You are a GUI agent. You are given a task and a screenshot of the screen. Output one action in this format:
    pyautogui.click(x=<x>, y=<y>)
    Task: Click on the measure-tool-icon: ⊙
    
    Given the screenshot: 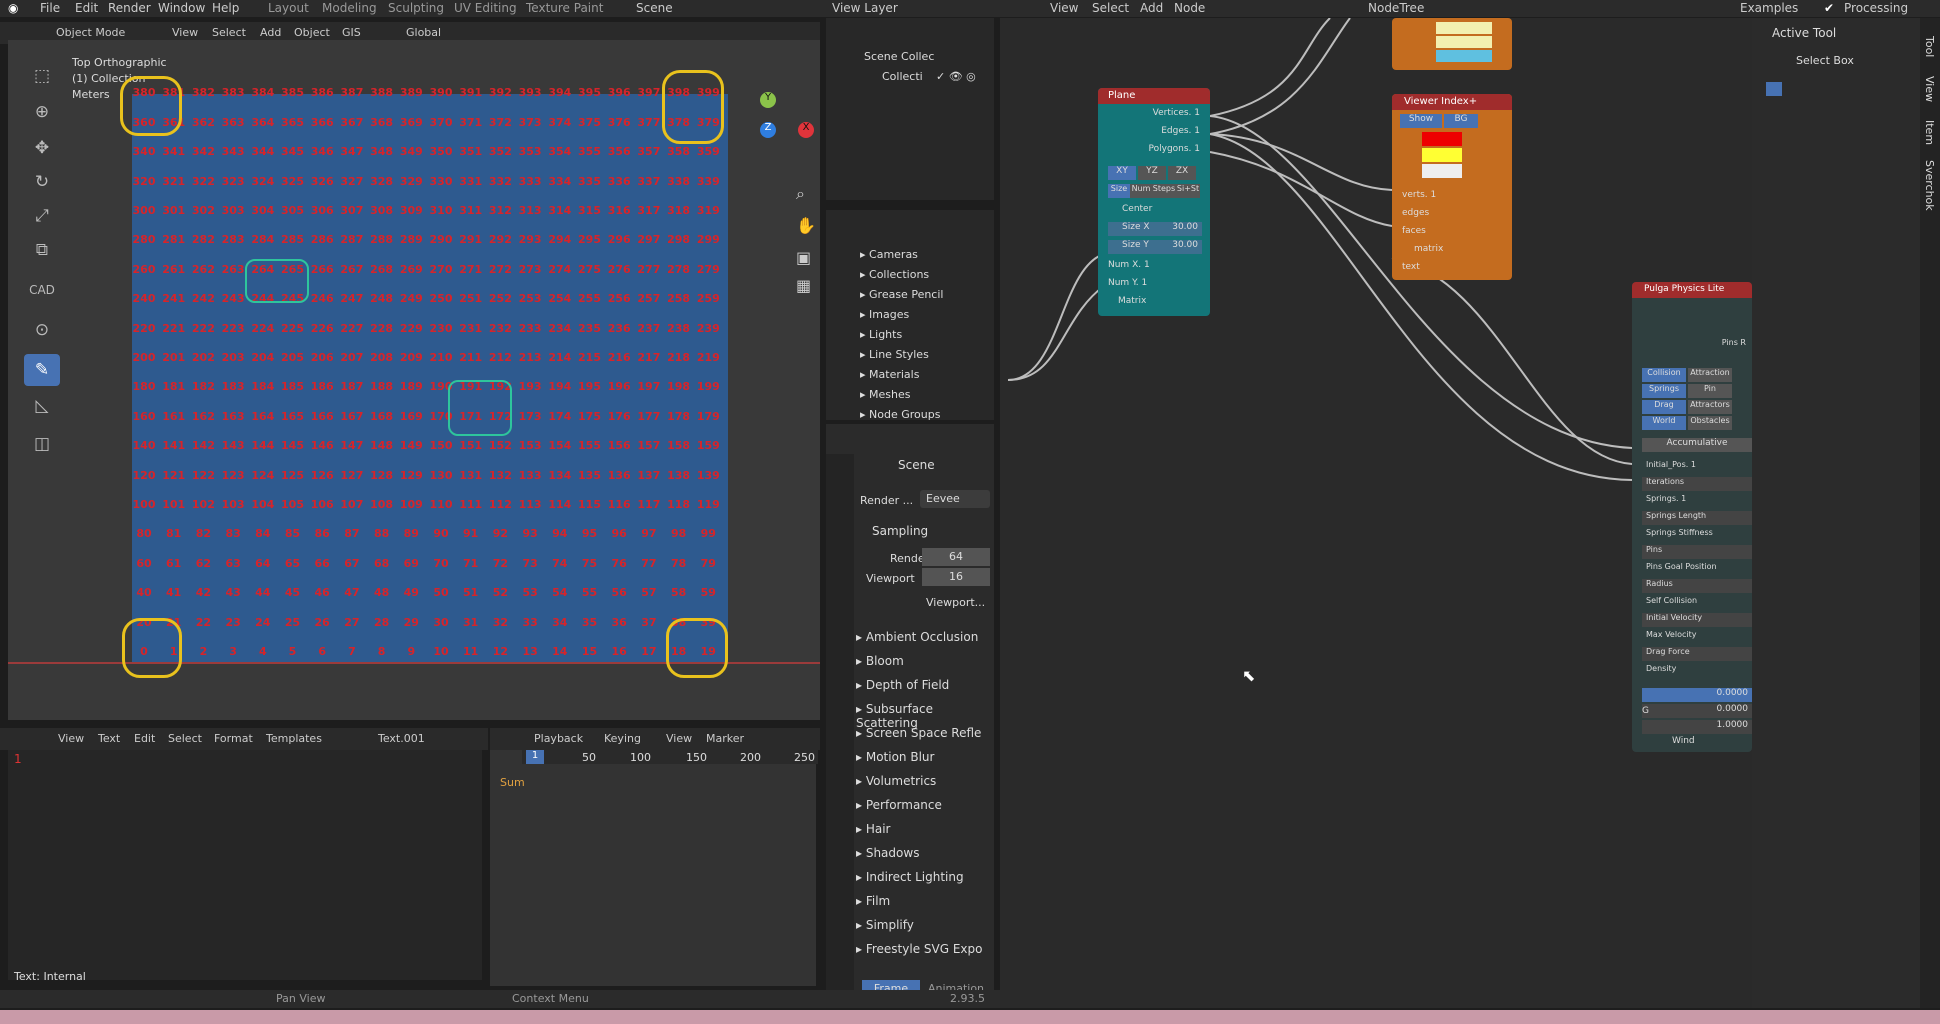 What is the action you would take?
    pyautogui.click(x=42, y=330)
    